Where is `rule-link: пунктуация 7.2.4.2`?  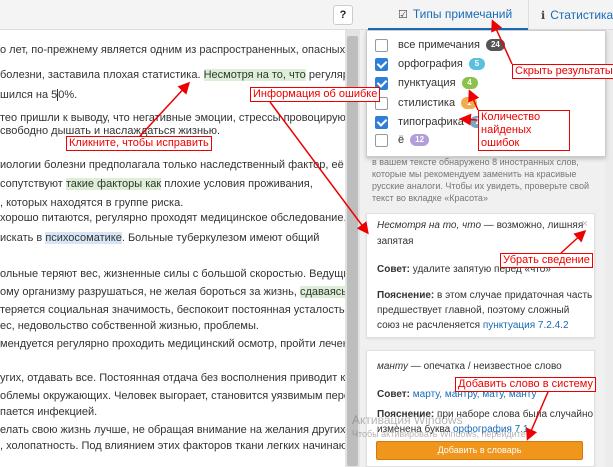
rule-link: пунктуация 7.2.4.2 is located at coordinates (526, 325).